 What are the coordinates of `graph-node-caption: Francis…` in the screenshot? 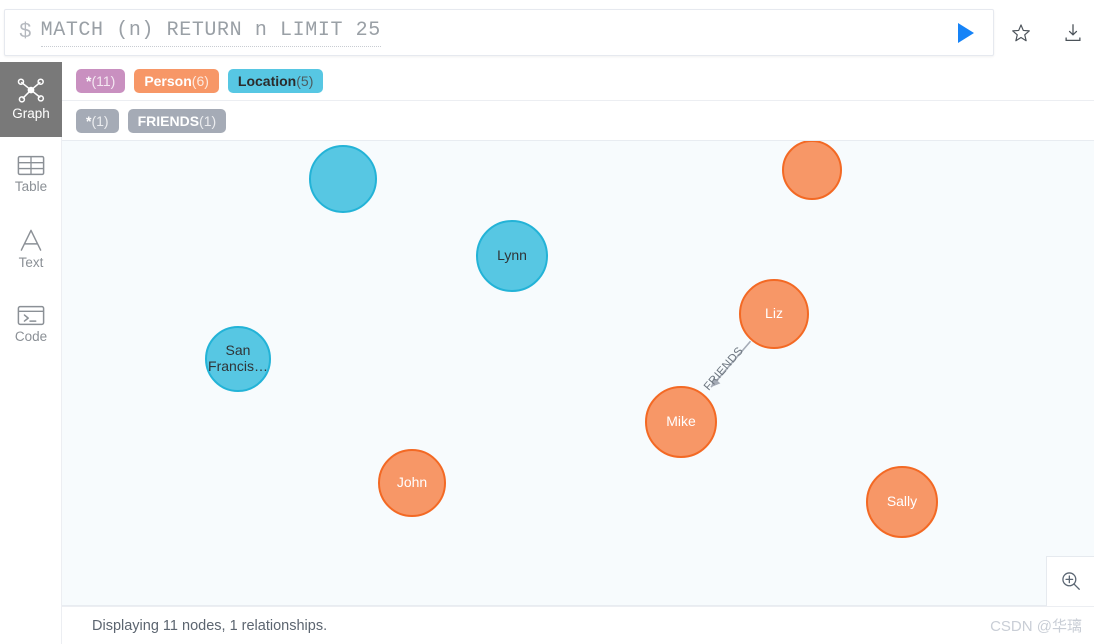 It's located at (238, 366).